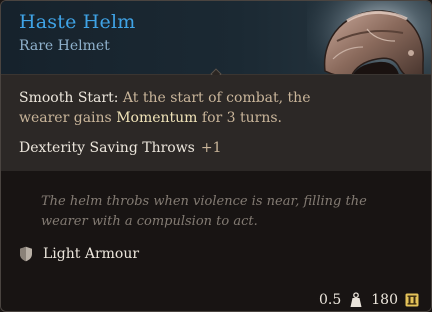 This screenshot has height=312, width=432. What do you see at coordinates (412, 300) in the screenshot?
I see `gold-coin-icon` at bounding box center [412, 300].